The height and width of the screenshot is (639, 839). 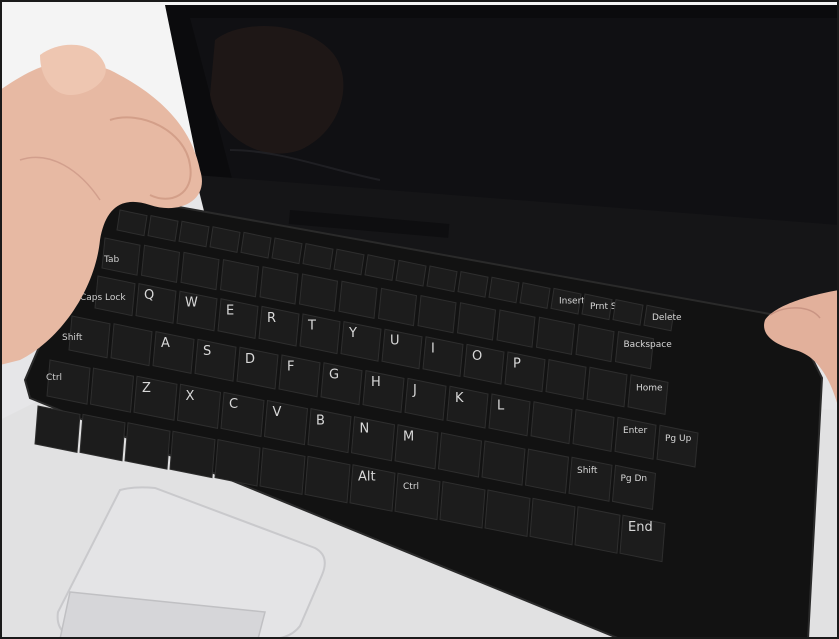 What do you see at coordinates (111, 260) in the screenshot?
I see `modifier-label: Tab` at bounding box center [111, 260].